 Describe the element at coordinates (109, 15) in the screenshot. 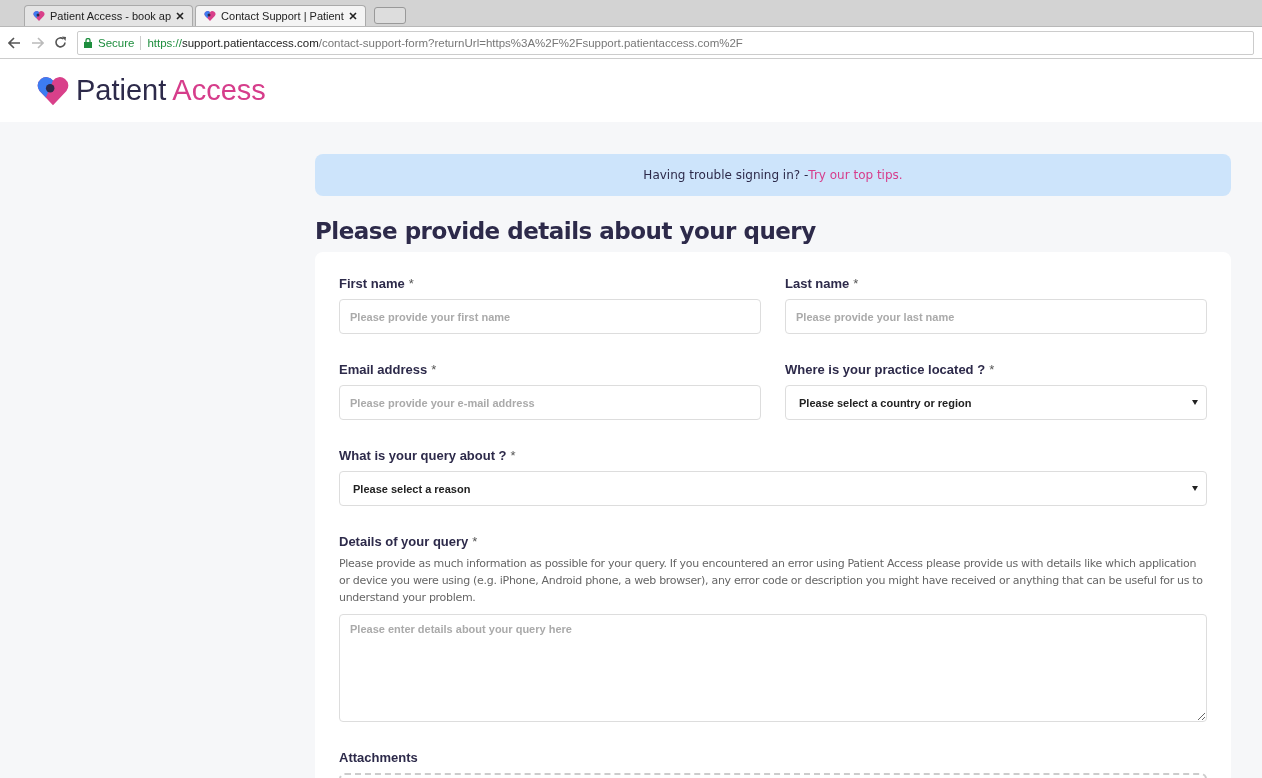

I see `browser-tab: Patient Access - book ap` at that location.